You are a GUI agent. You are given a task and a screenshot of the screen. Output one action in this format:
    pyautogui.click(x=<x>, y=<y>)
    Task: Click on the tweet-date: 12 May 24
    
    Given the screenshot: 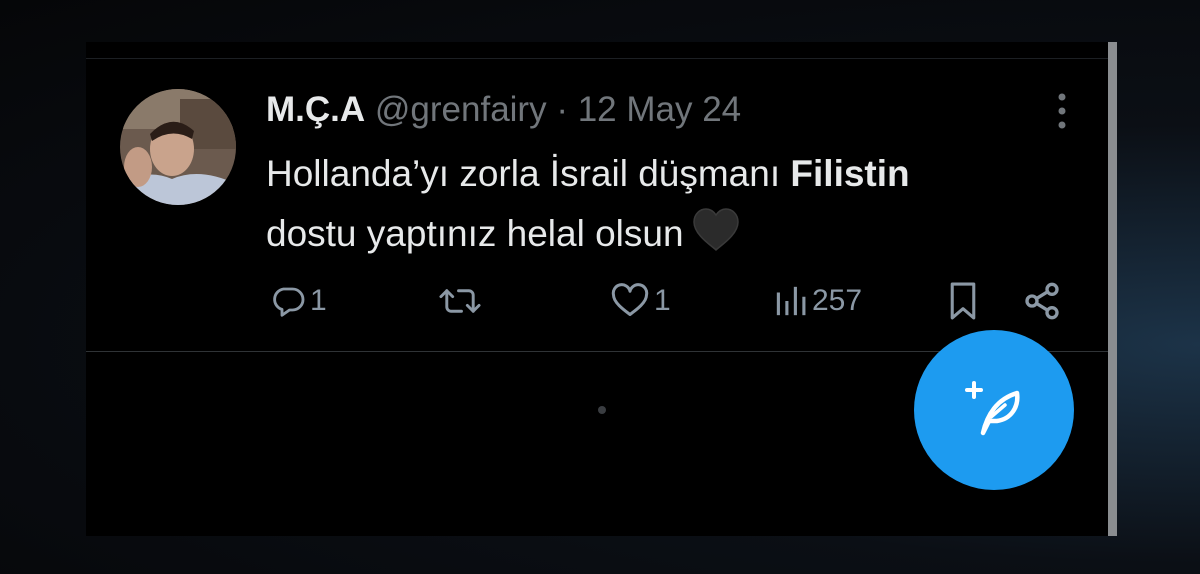 What is the action you would take?
    pyautogui.click(x=659, y=109)
    